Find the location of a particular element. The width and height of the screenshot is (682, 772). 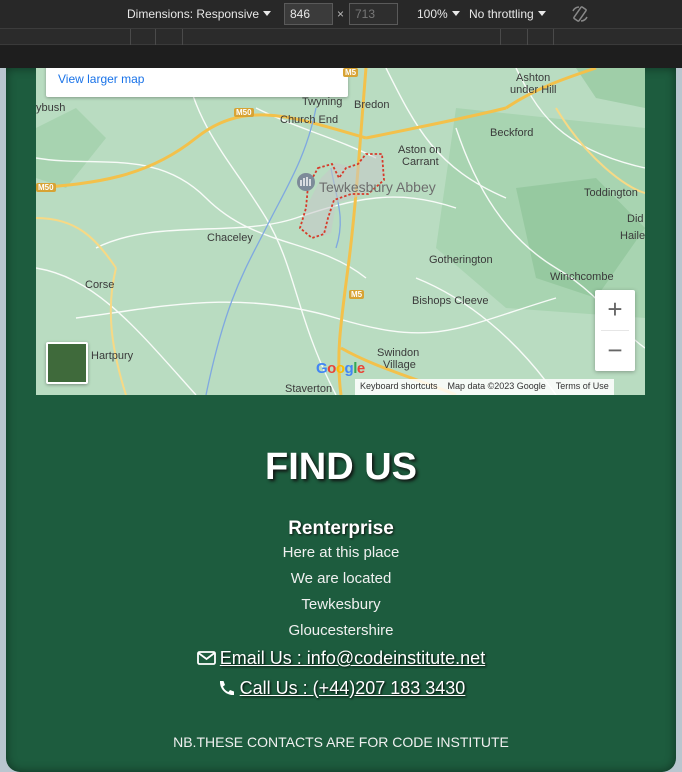

phone-text: Call Us : (+44)207 183 3430 is located at coordinates (352, 688).